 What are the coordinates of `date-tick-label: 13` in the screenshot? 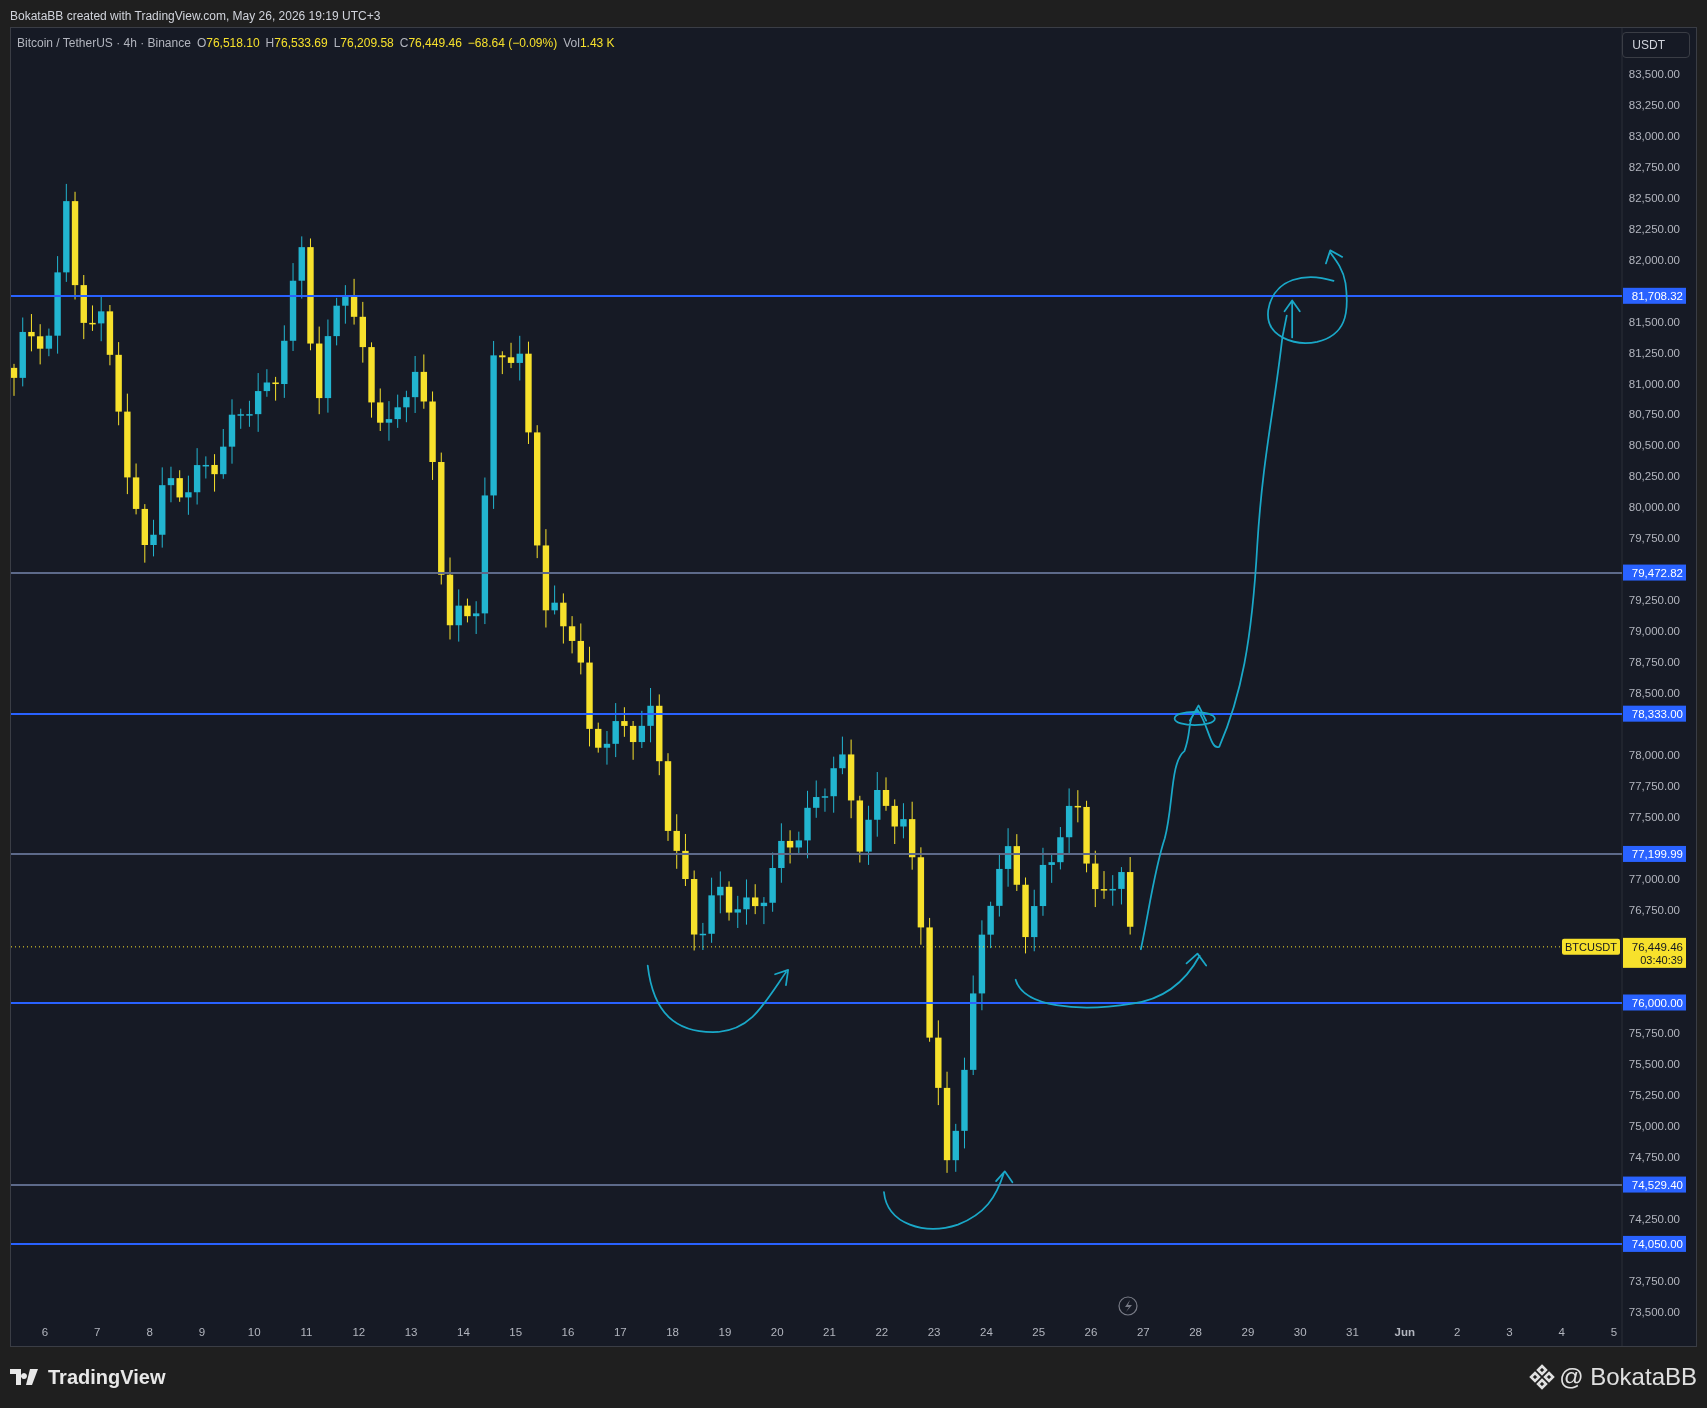 It's located at (411, 1332).